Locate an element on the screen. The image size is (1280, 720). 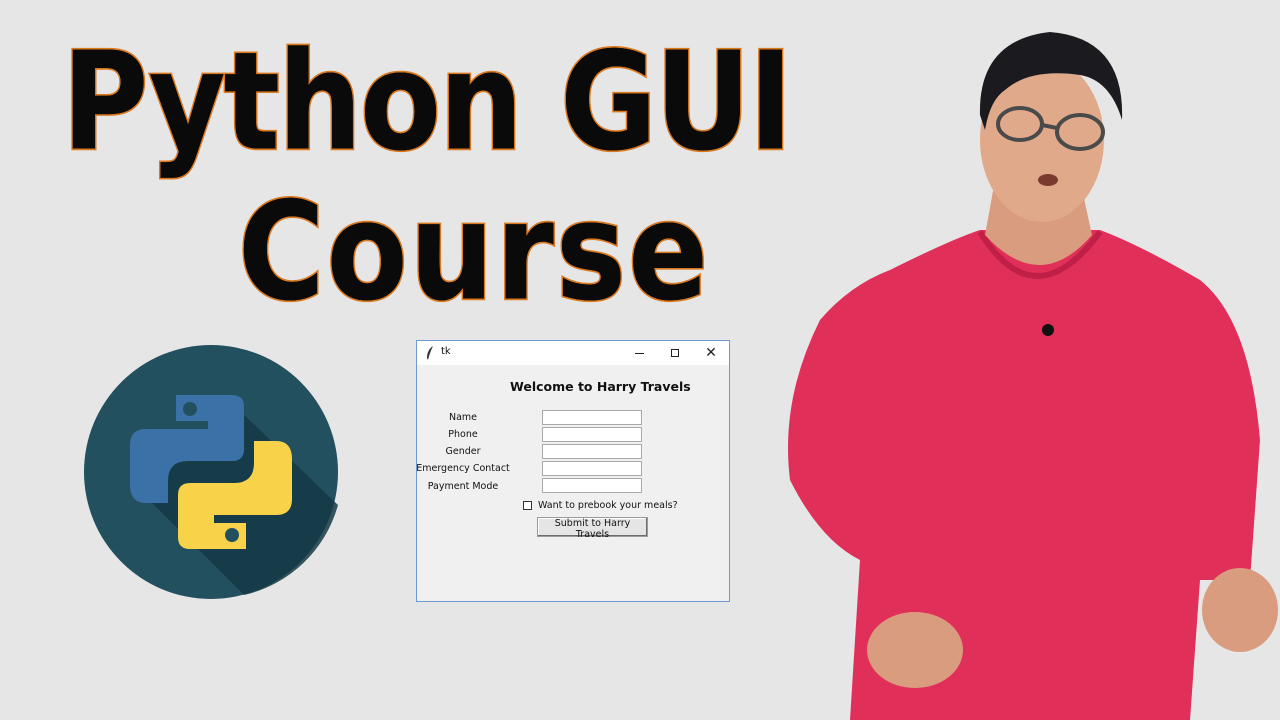
prebook-meals-checkbox is located at coordinates (527, 505).